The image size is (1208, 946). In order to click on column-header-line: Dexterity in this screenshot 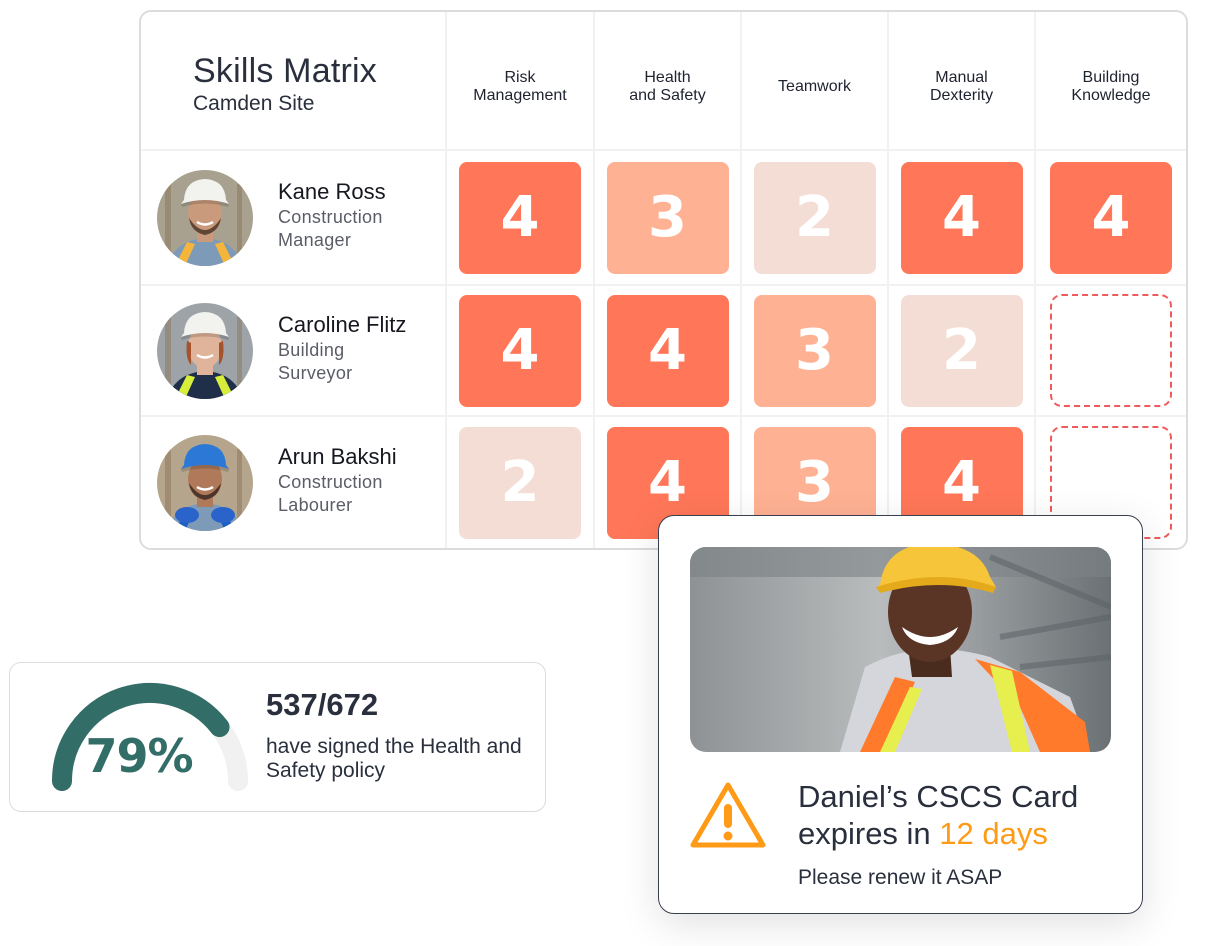, I will do `click(961, 95)`.